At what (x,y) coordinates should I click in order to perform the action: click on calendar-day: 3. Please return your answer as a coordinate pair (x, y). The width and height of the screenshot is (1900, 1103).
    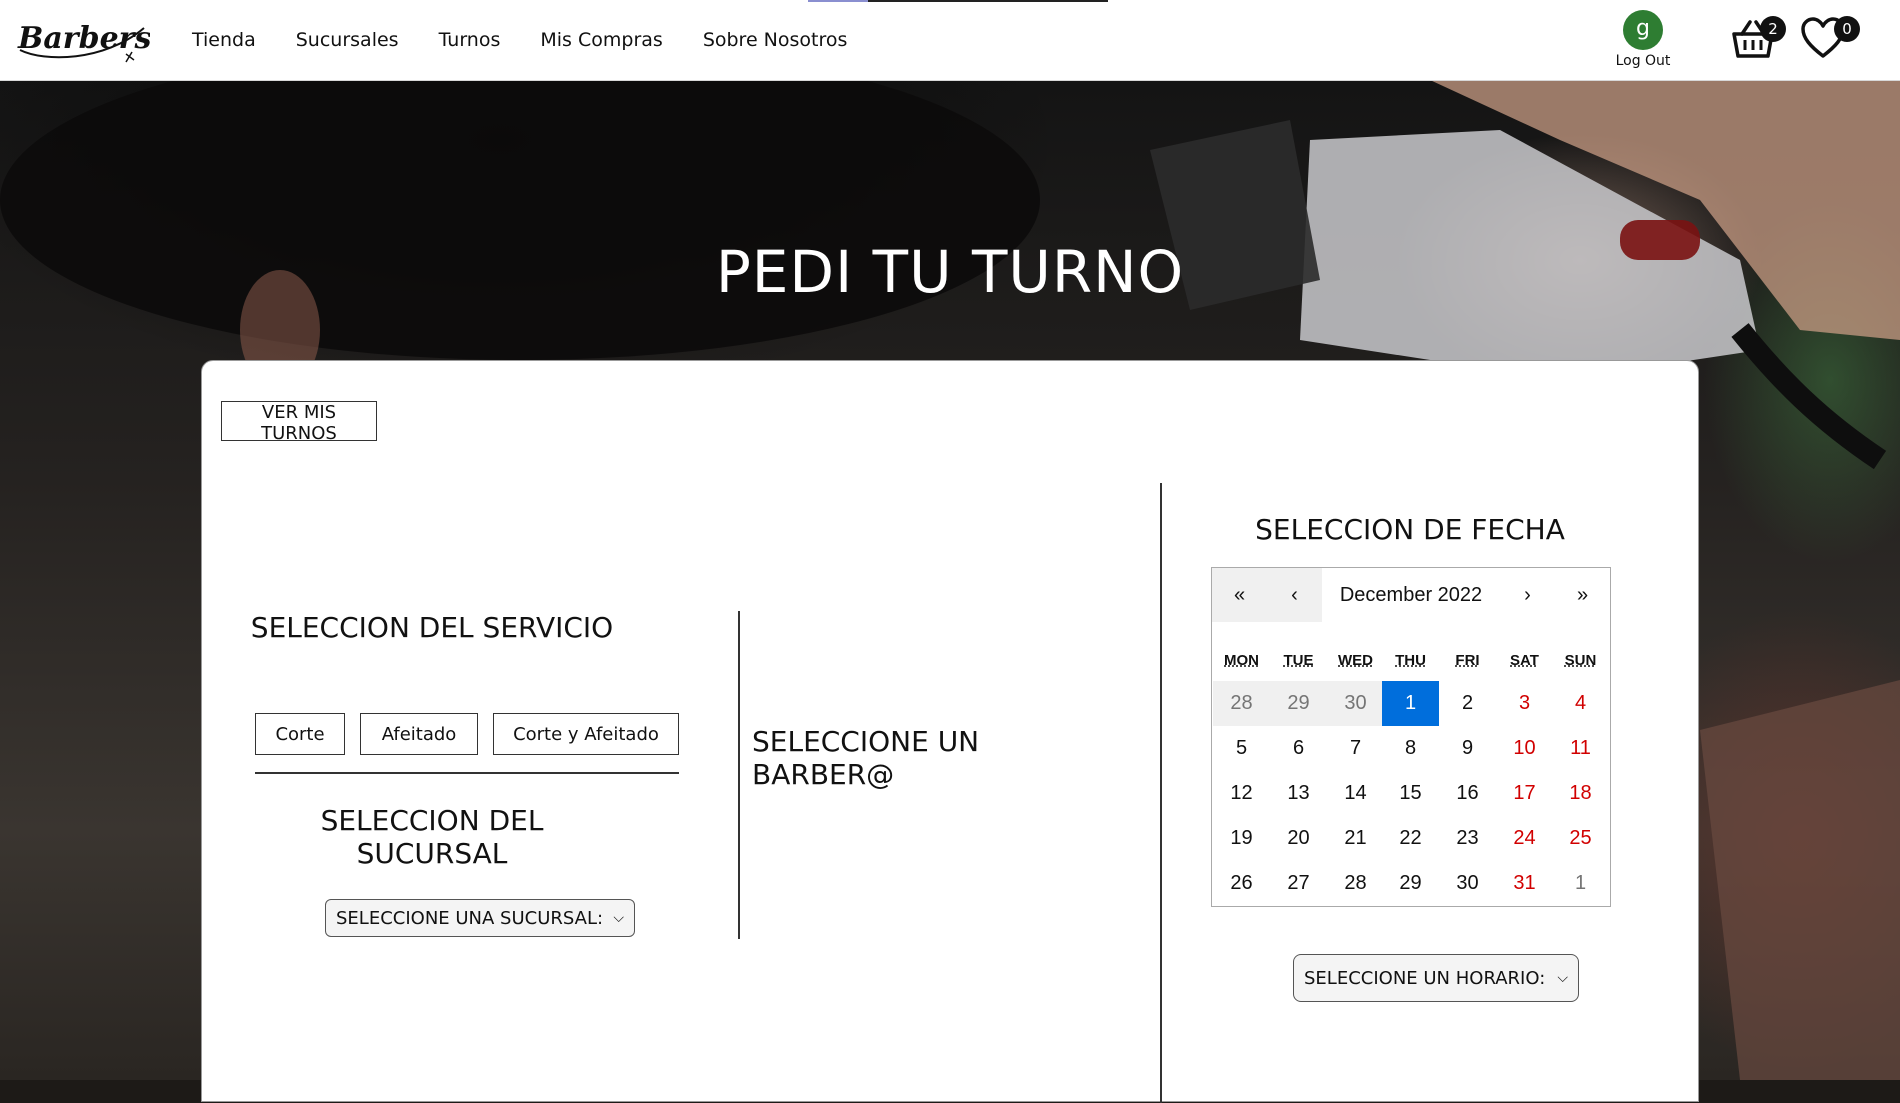
    Looking at the image, I should click on (1524, 703).